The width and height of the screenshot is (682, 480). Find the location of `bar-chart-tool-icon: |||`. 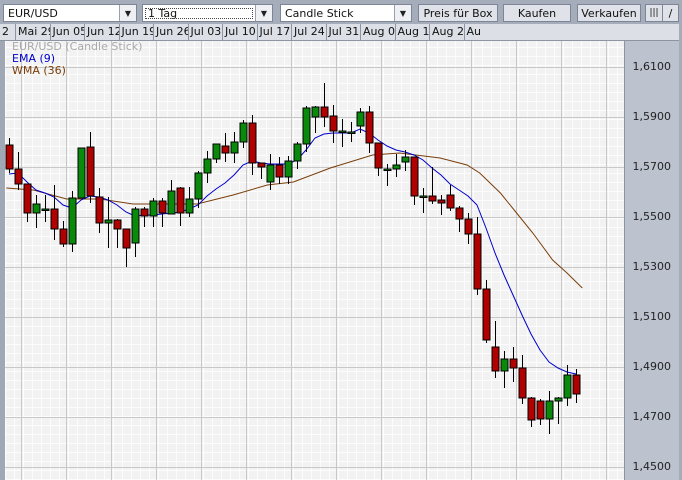

bar-chart-tool-icon: ||| is located at coordinates (654, 13).